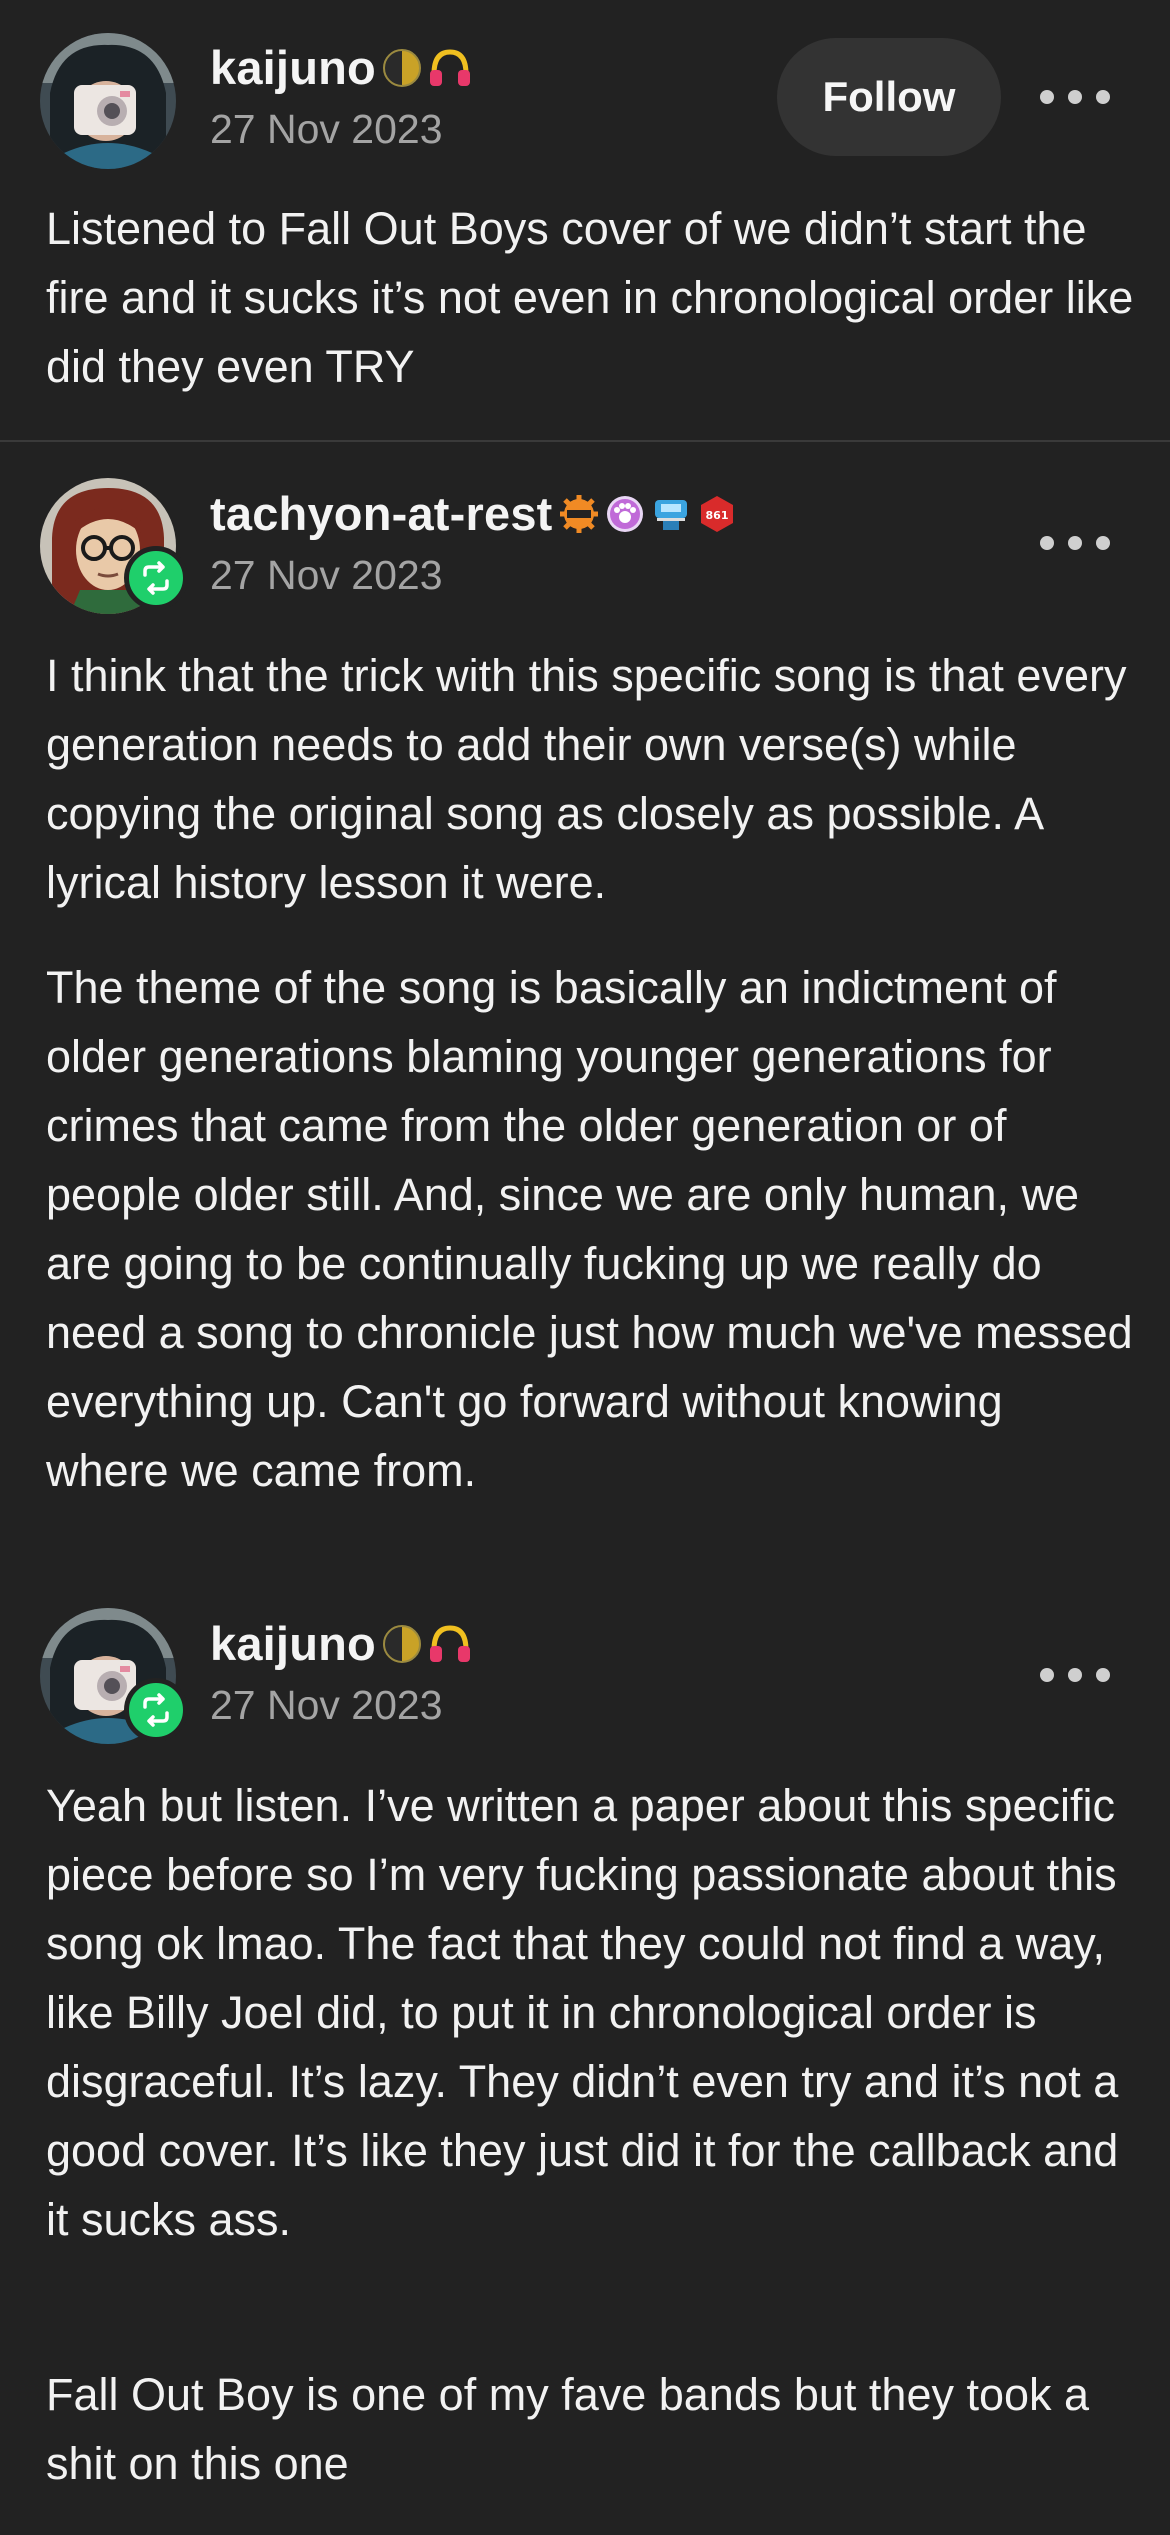 The width and height of the screenshot is (1170, 2535). I want to click on orange-gear-badge-icon, so click(579, 514).